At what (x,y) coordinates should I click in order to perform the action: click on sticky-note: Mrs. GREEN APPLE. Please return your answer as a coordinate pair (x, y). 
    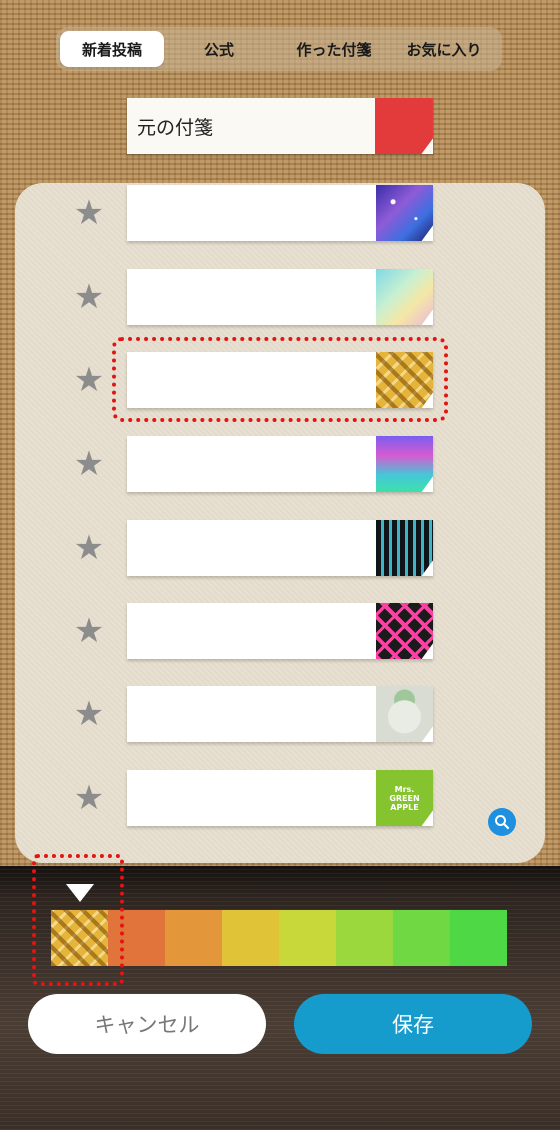
    Looking at the image, I should click on (280, 798).